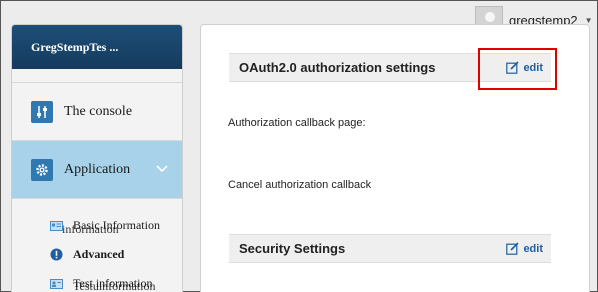  I want to click on sub-item-basic-information: Basic Information information, so click(97, 225).